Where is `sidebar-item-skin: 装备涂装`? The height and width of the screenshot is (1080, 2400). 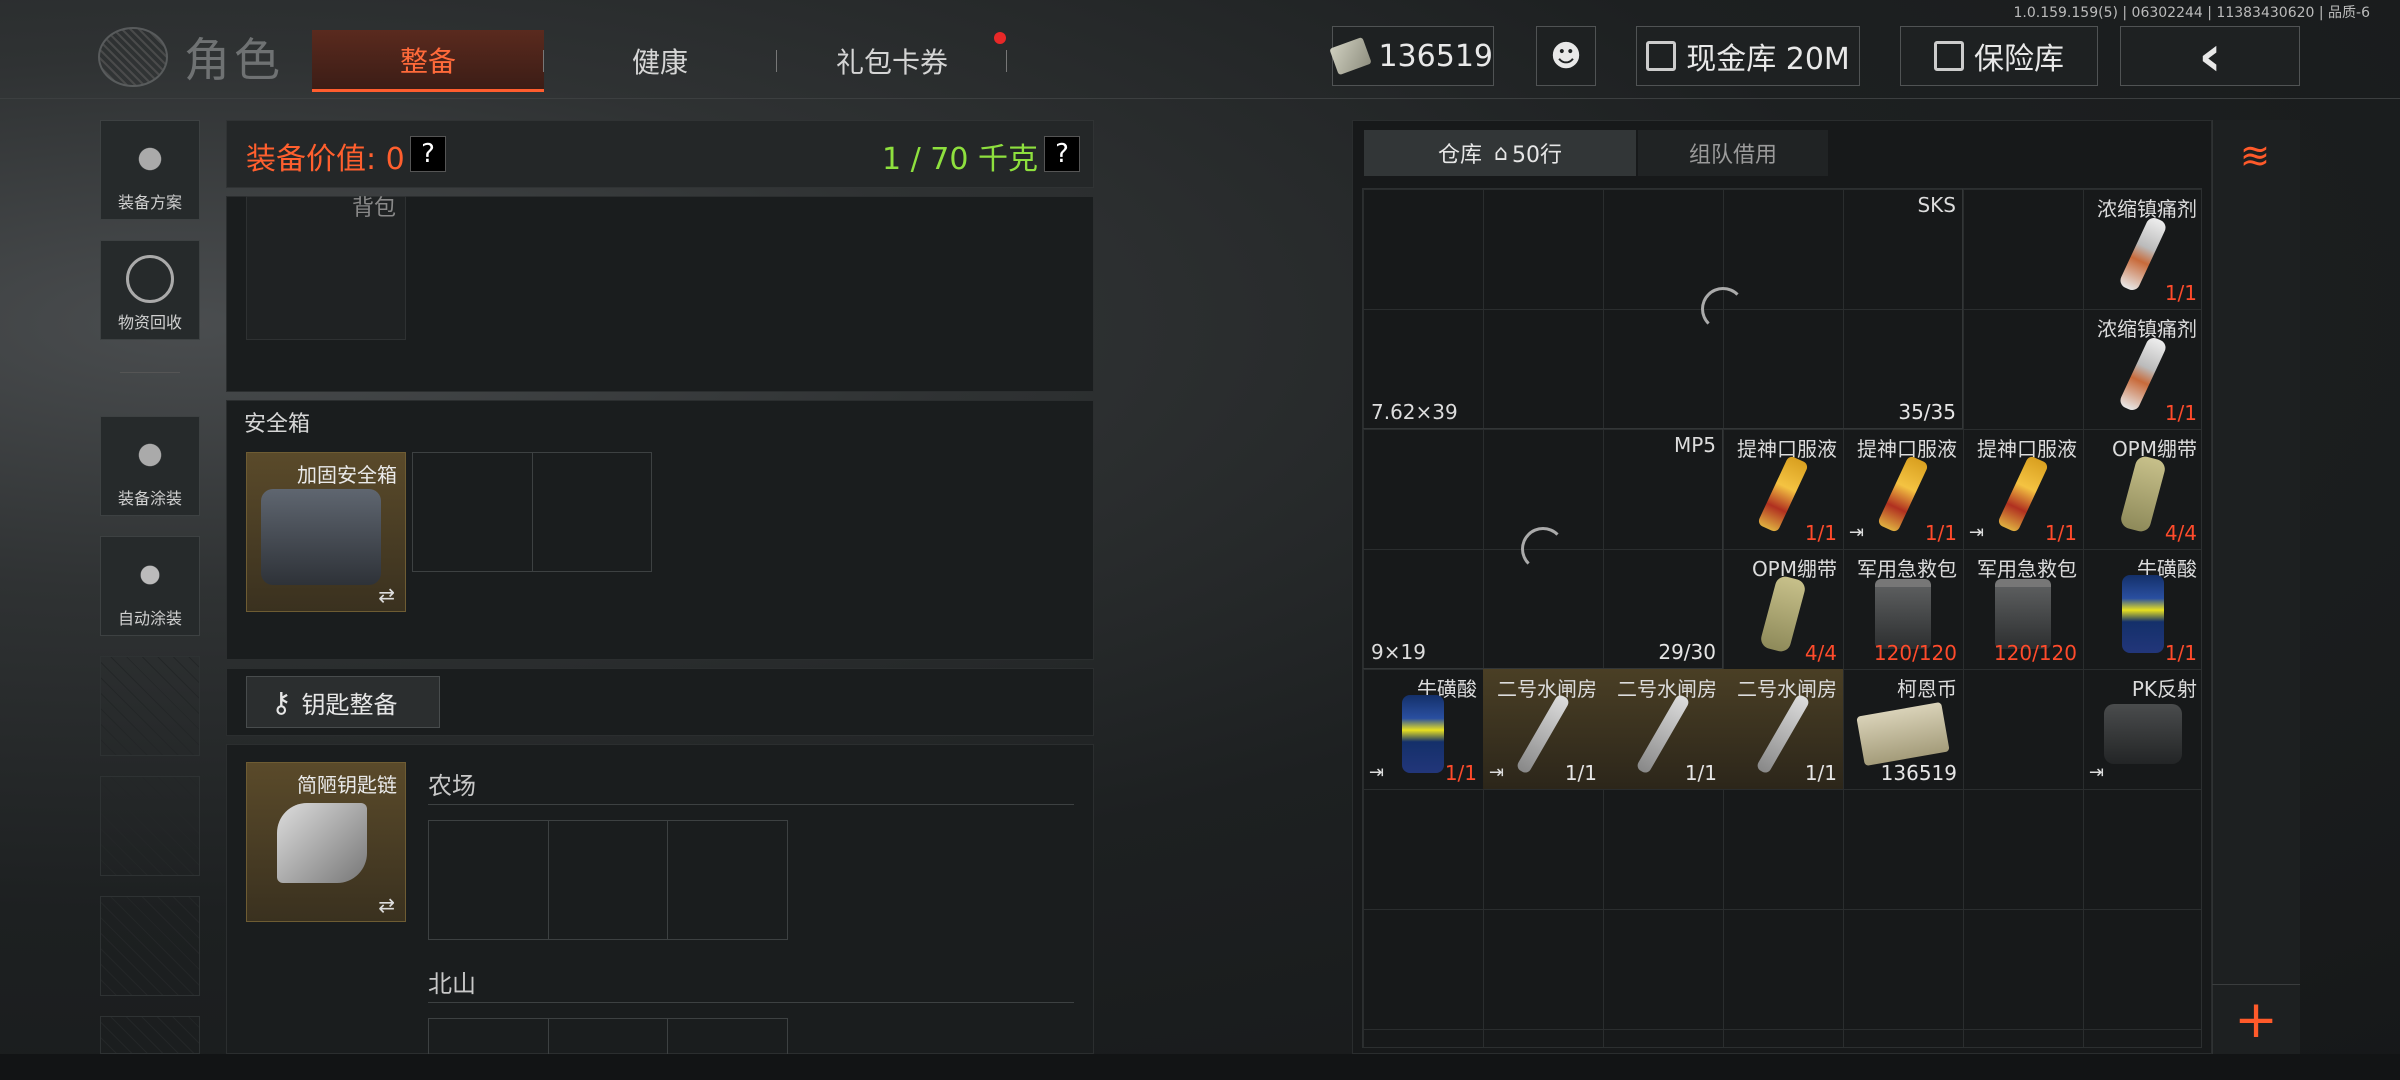
sidebar-item-skin: 装备涂装 is located at coordinates (150, 466).